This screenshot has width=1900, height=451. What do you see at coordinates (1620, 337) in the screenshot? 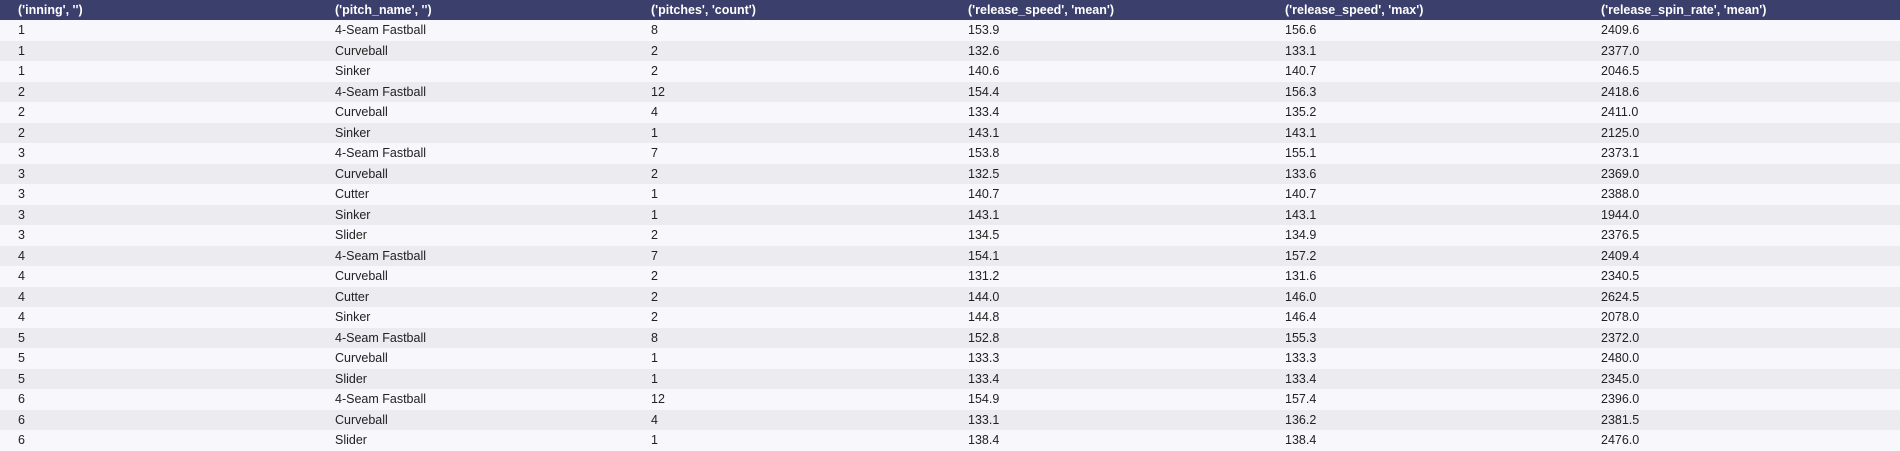
I see `cell-release-spin-rate-mean: 2372.0` at bounding box center [1620, 337].